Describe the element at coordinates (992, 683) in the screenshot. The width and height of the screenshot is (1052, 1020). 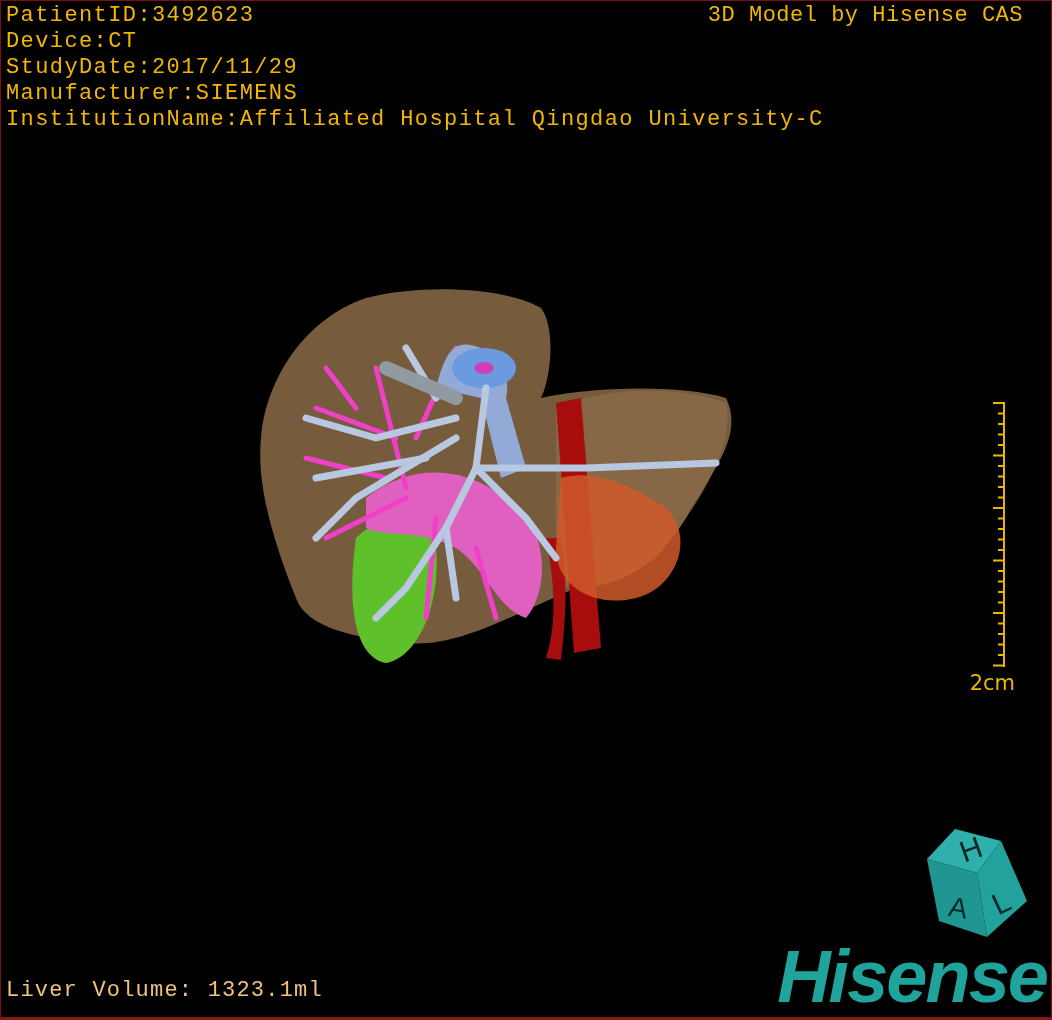
I see `scale-label: 2cm` at that location.